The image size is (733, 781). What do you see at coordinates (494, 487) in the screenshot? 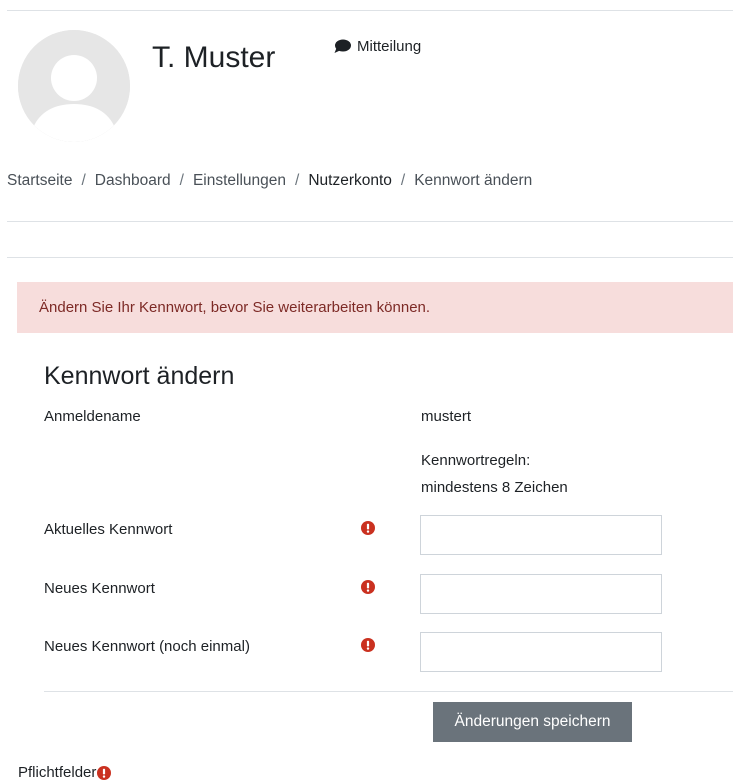
I see `password-rules-text: mindestens 8 Zeichen` at bounding box center [494, 487].